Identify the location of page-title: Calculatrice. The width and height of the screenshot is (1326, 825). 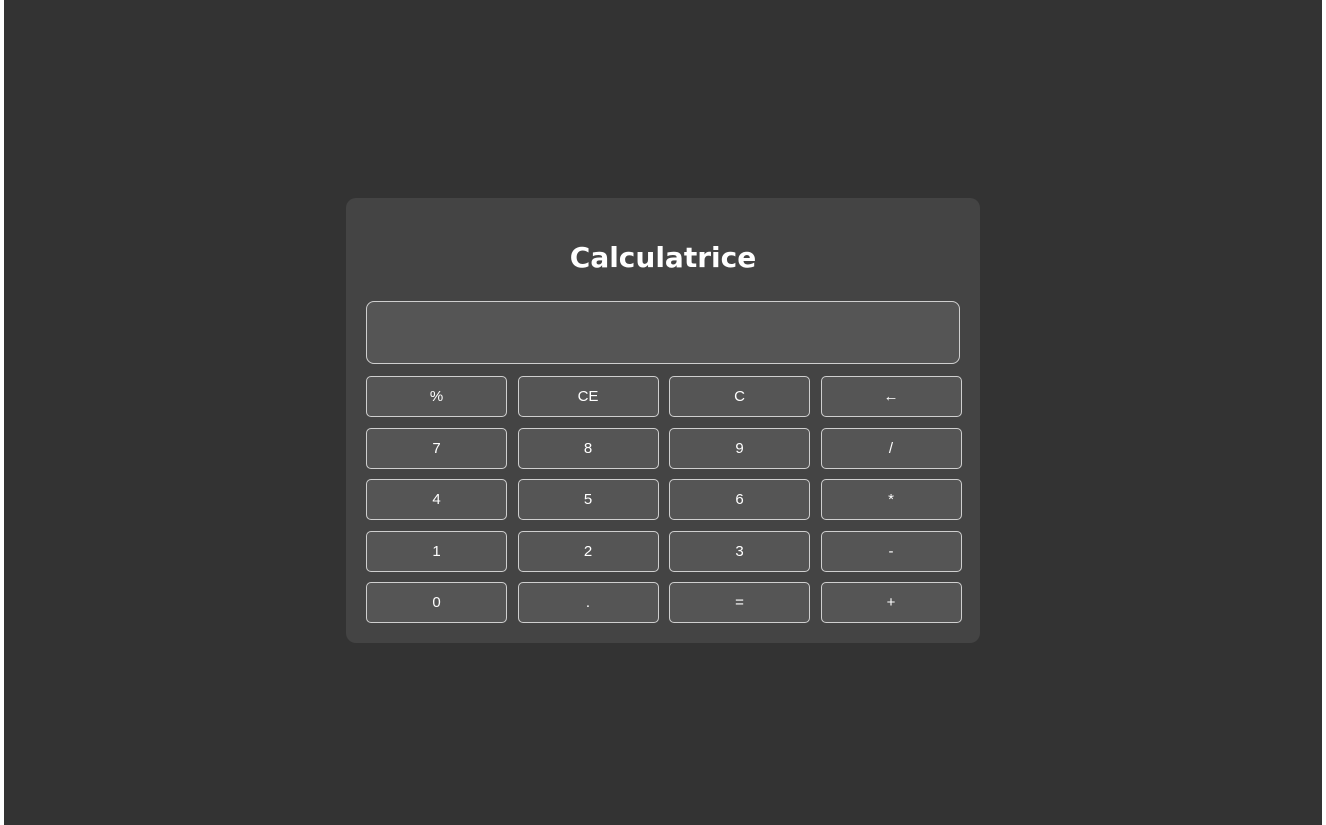
(663, 257).